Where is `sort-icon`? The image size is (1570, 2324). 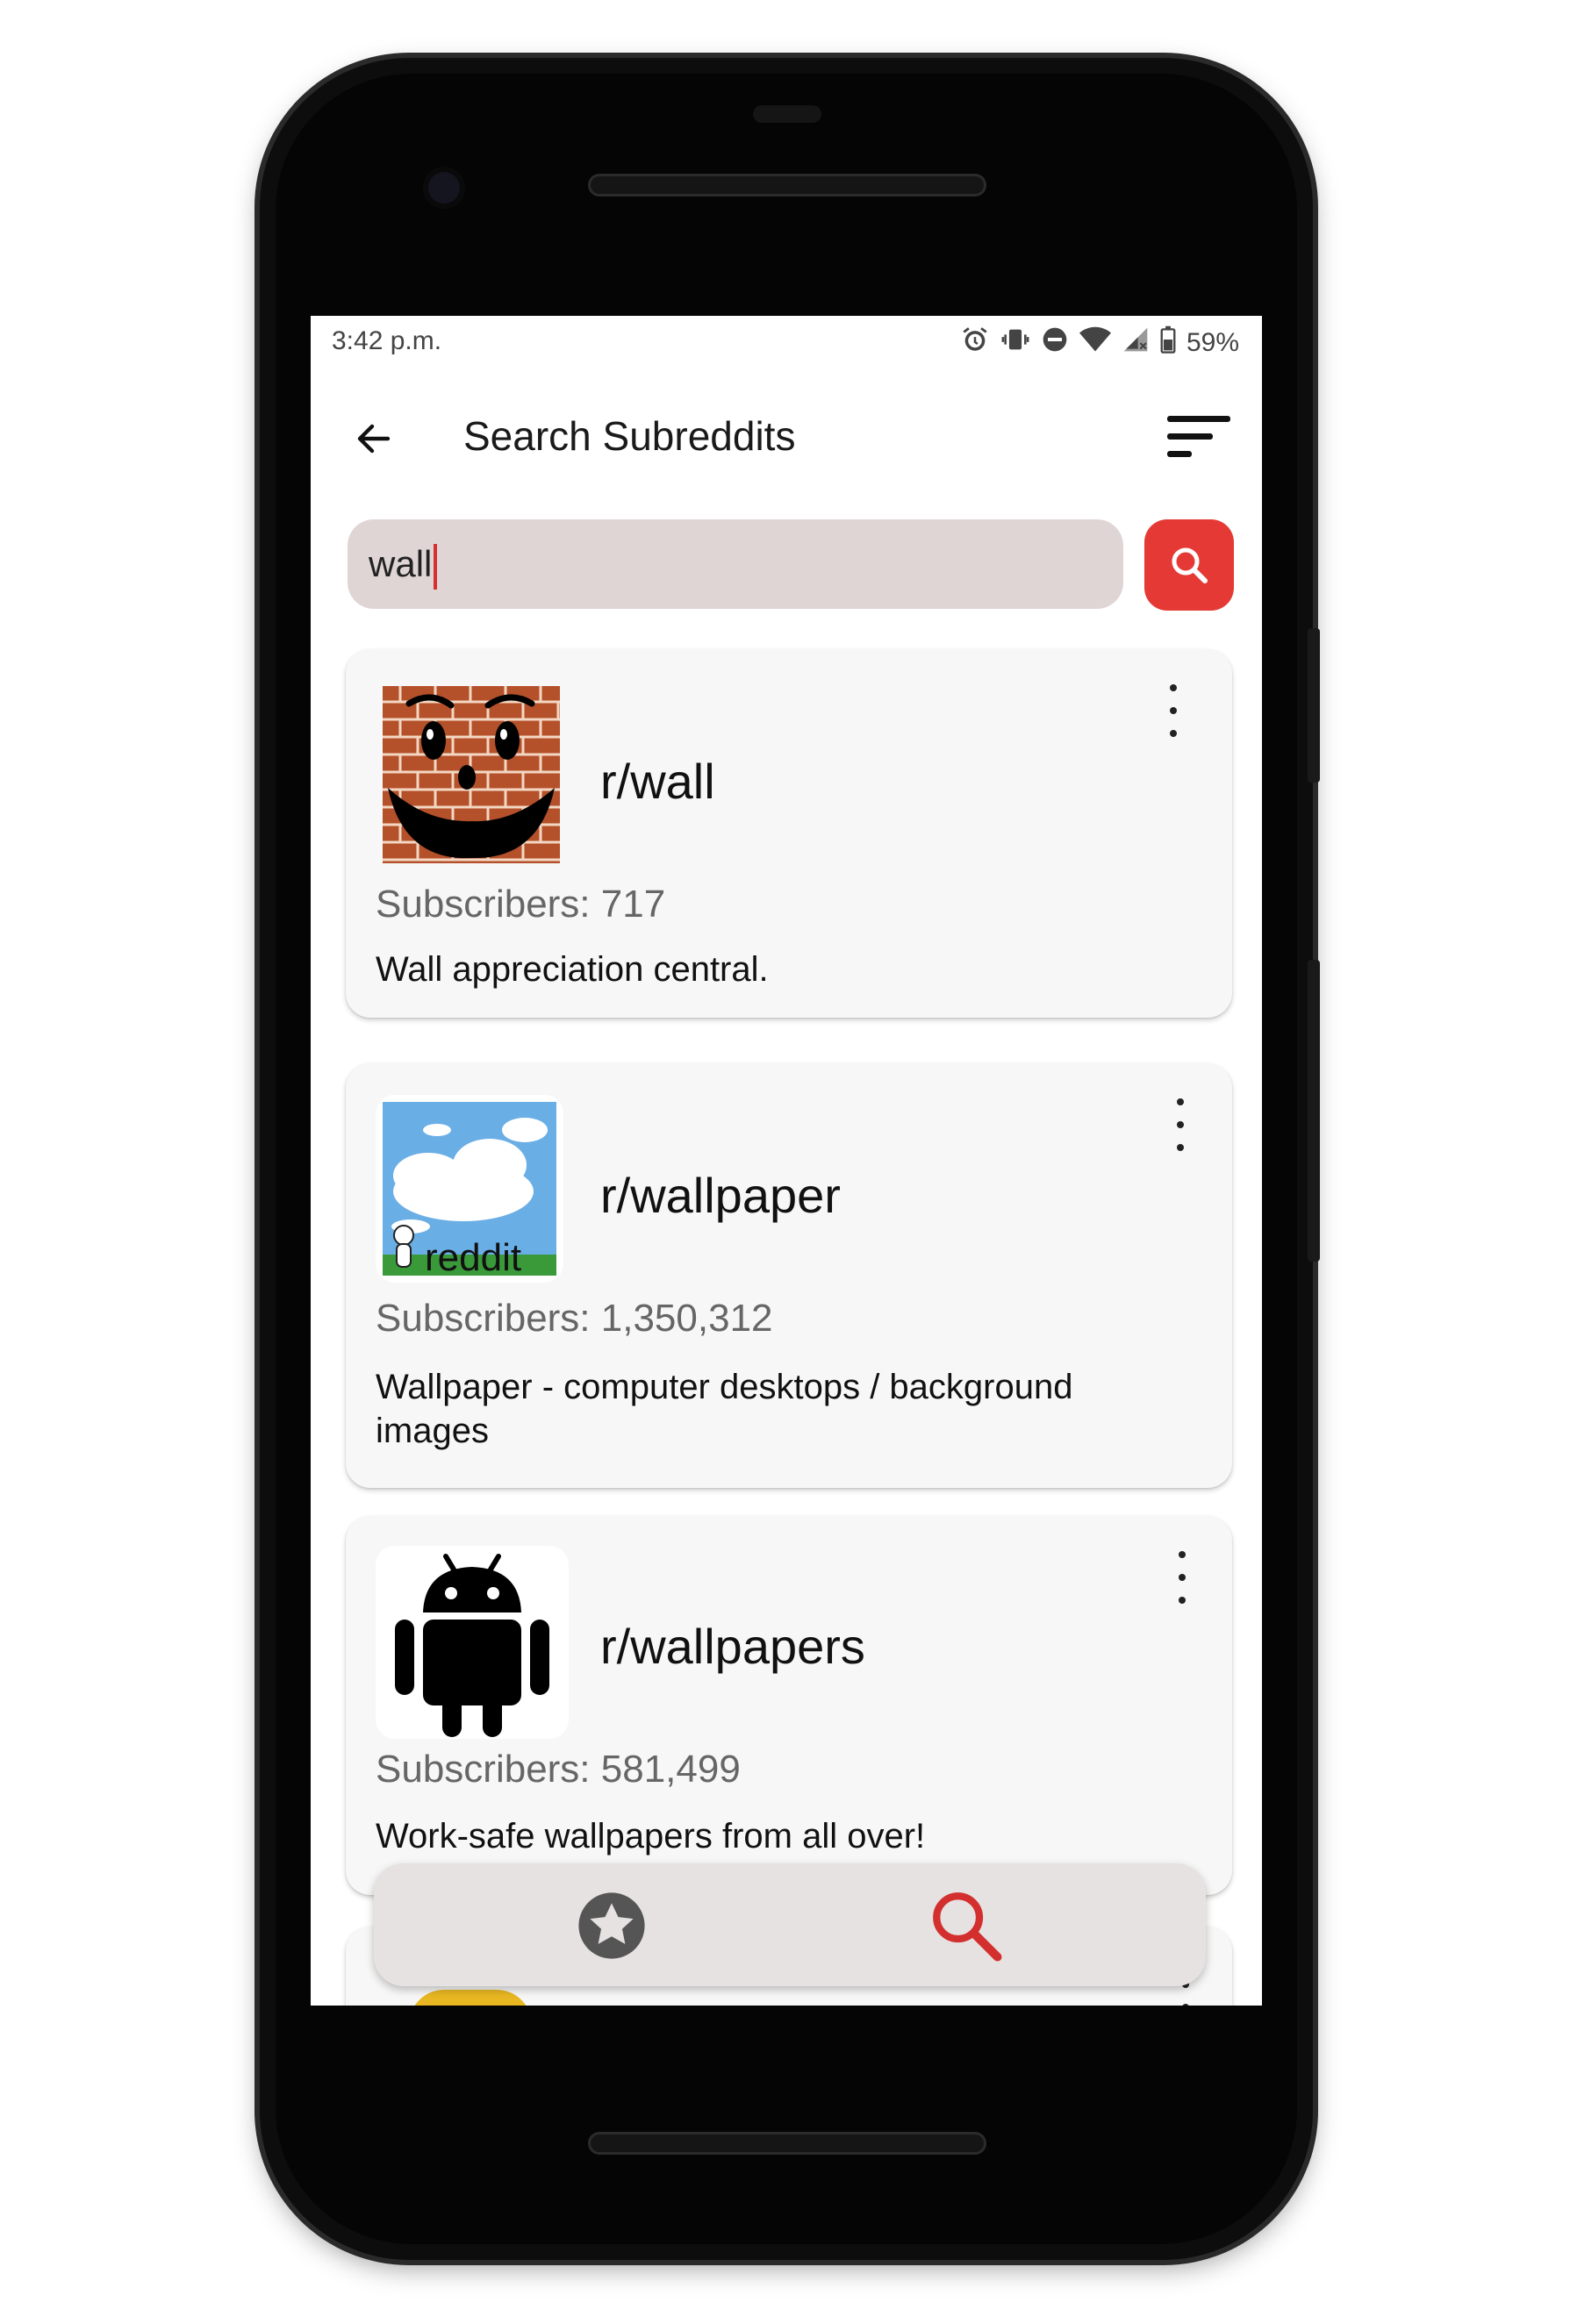
sort-icon is located at coordinates (1199, 436).